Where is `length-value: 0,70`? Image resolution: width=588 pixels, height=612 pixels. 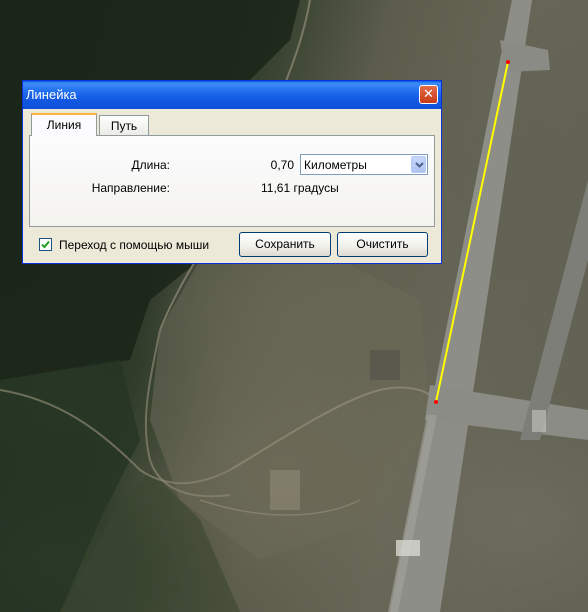 length-value: 0,70 is located at coordinates (282, 165).